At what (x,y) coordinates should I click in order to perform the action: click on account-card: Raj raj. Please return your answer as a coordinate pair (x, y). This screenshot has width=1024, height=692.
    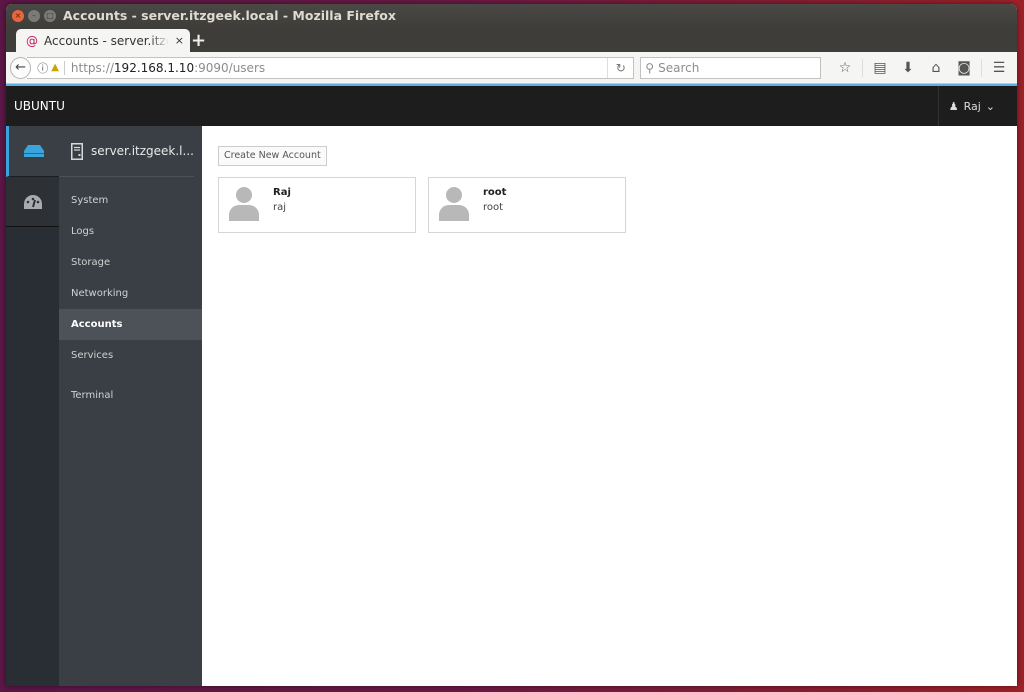
    Looking at the image, I should click on (317, 204).